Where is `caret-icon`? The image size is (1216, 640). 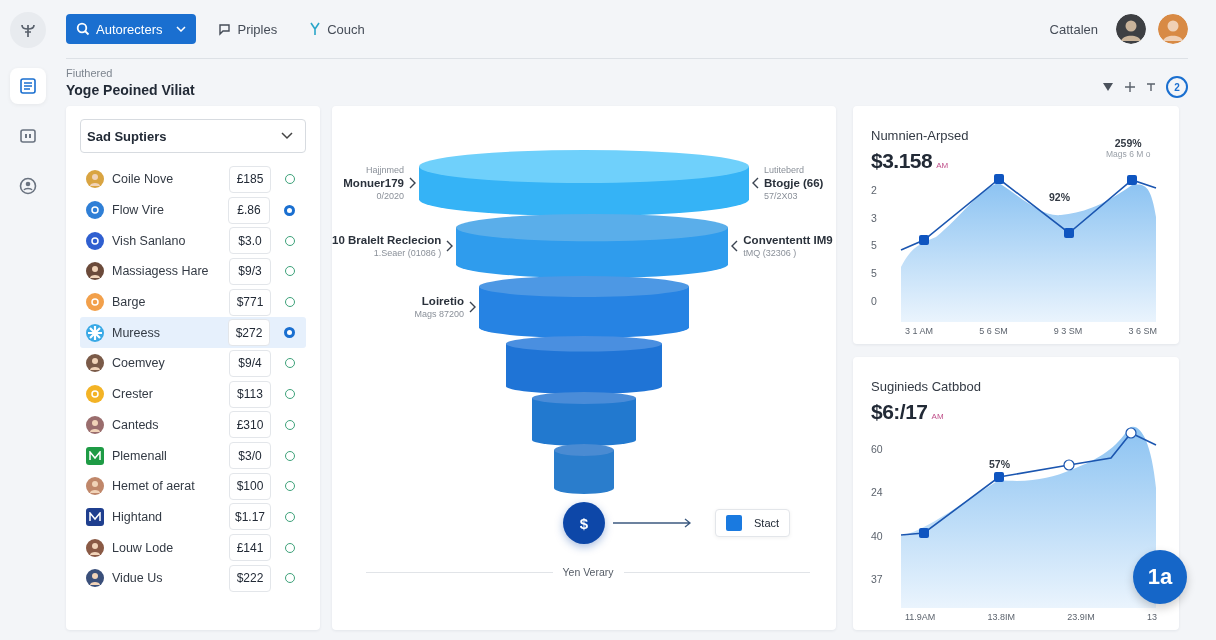 caret-icon is located at coordinates (181, 29).